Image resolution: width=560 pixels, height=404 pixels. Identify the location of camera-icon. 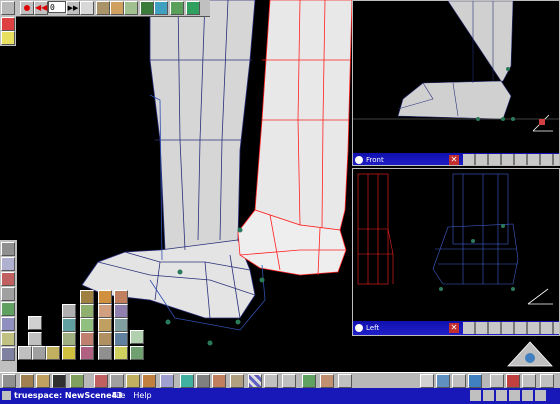
(203, 381).